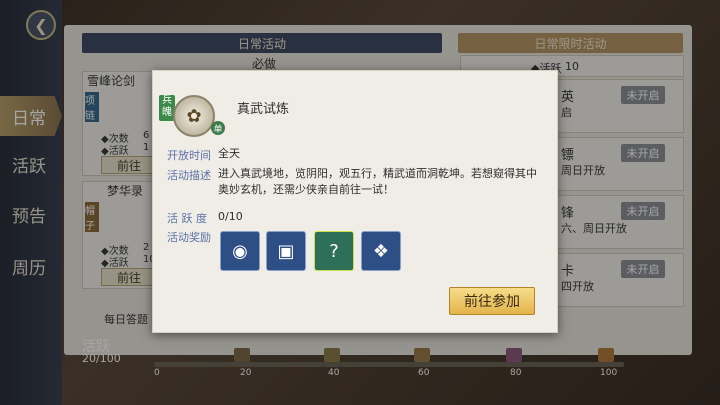 The height and width of the screenshot is (405, 720). I want to click on activity-points-label: 活 跃 度, so click(187, 218).